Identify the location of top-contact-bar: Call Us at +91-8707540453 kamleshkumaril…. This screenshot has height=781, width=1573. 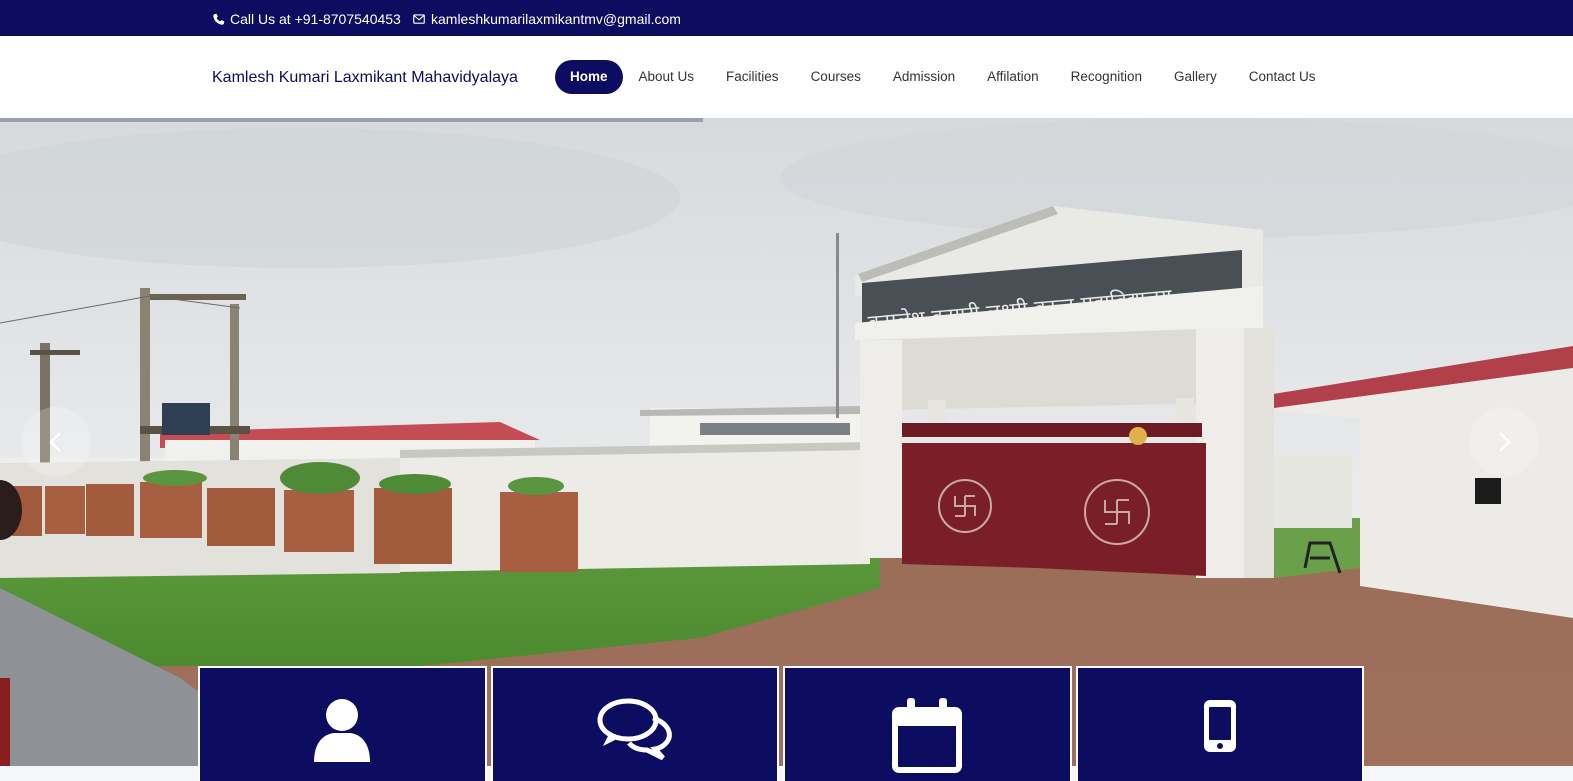
(786, 18).